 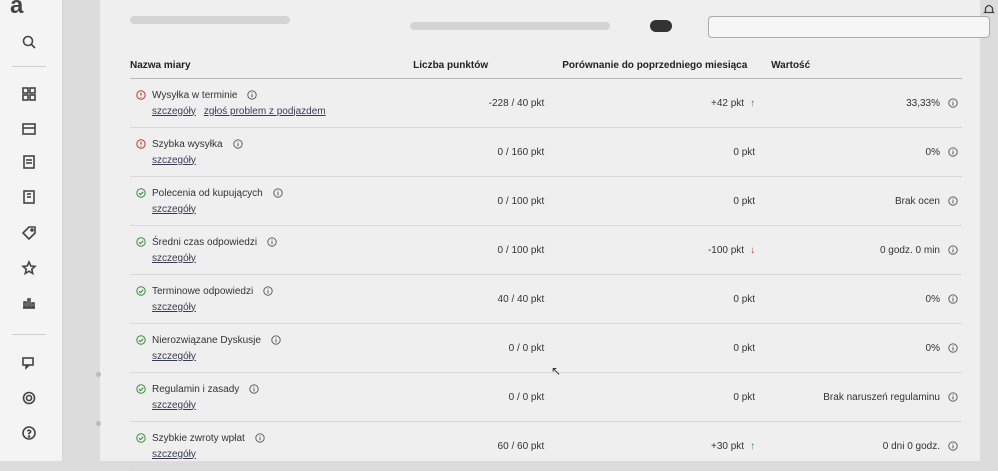 I want to click on blurred-label, so click(x=510, y=26).